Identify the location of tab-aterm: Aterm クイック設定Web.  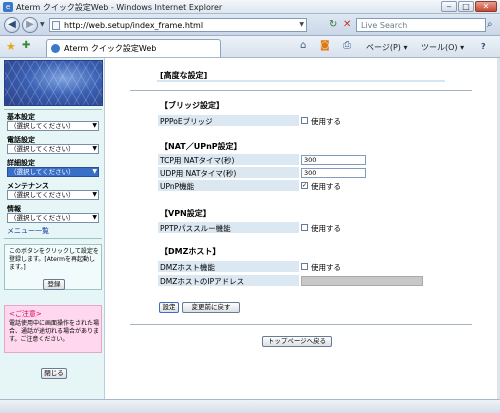
(133, 48).